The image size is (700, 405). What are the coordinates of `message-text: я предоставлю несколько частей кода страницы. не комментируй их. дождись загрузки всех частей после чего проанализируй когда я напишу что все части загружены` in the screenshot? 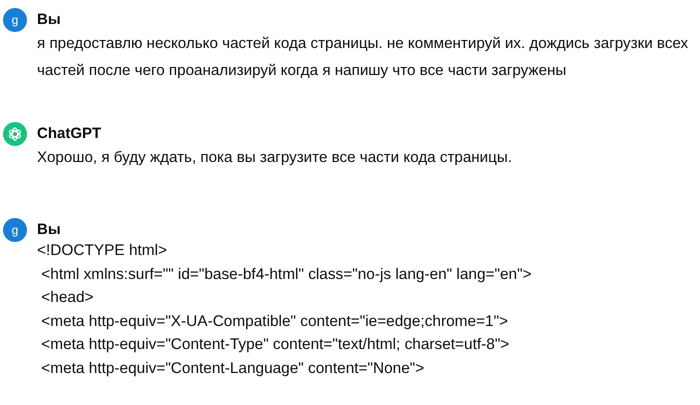 It's located at (362, 57).